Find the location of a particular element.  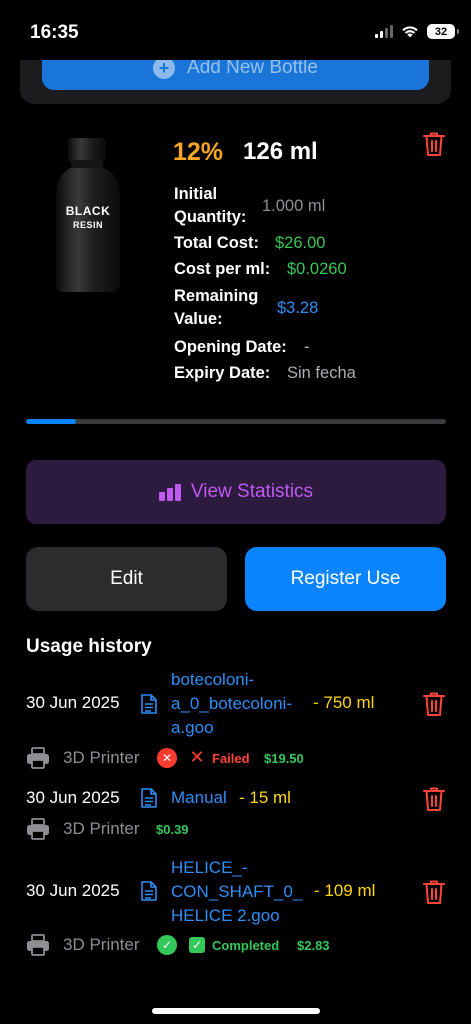

bottle-image: BLACK RESIN is located at coordinates (88, 216).